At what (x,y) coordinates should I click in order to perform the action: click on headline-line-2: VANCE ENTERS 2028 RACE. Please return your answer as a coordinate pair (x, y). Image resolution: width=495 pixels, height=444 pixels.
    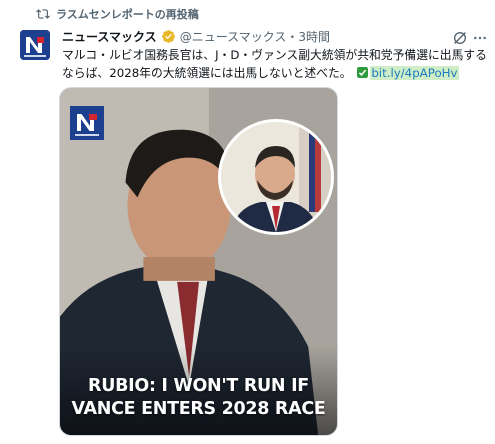
    Looking at the image, I should click on (198, 409).